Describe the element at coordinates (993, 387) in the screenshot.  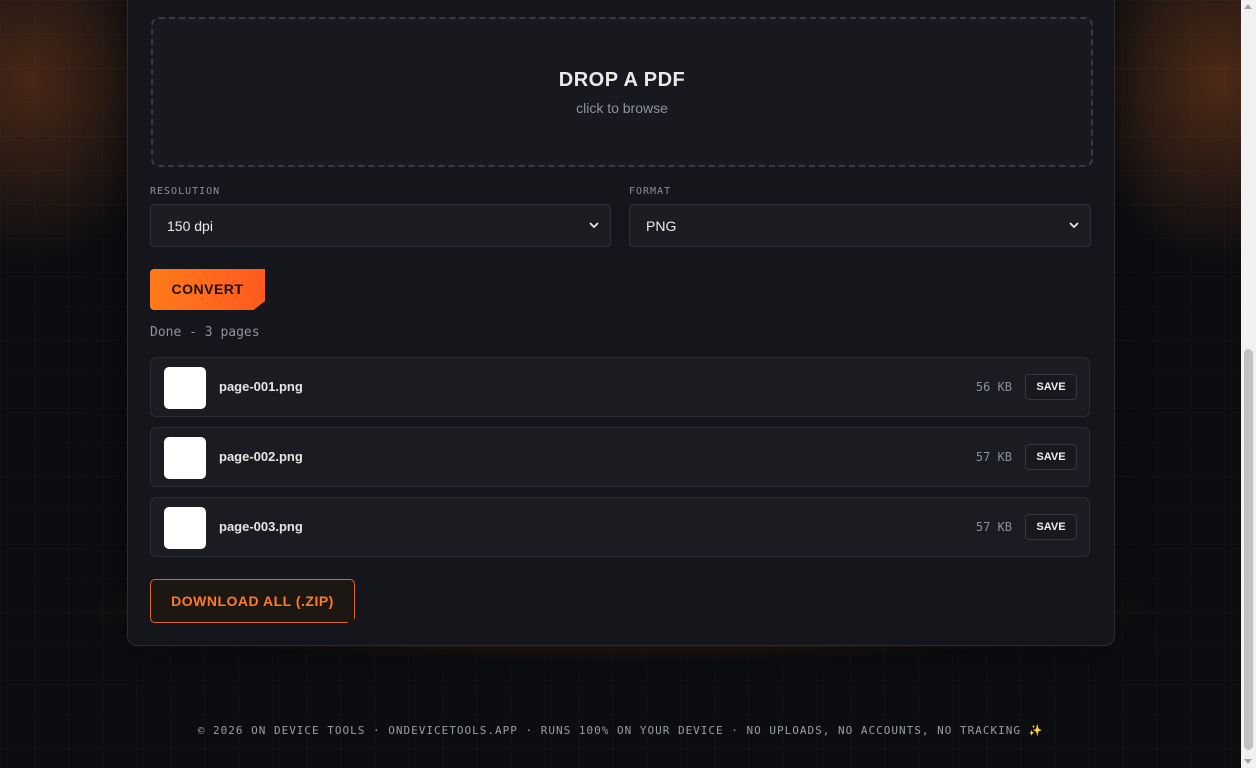
I see `file-size: 56 KB` at that location.